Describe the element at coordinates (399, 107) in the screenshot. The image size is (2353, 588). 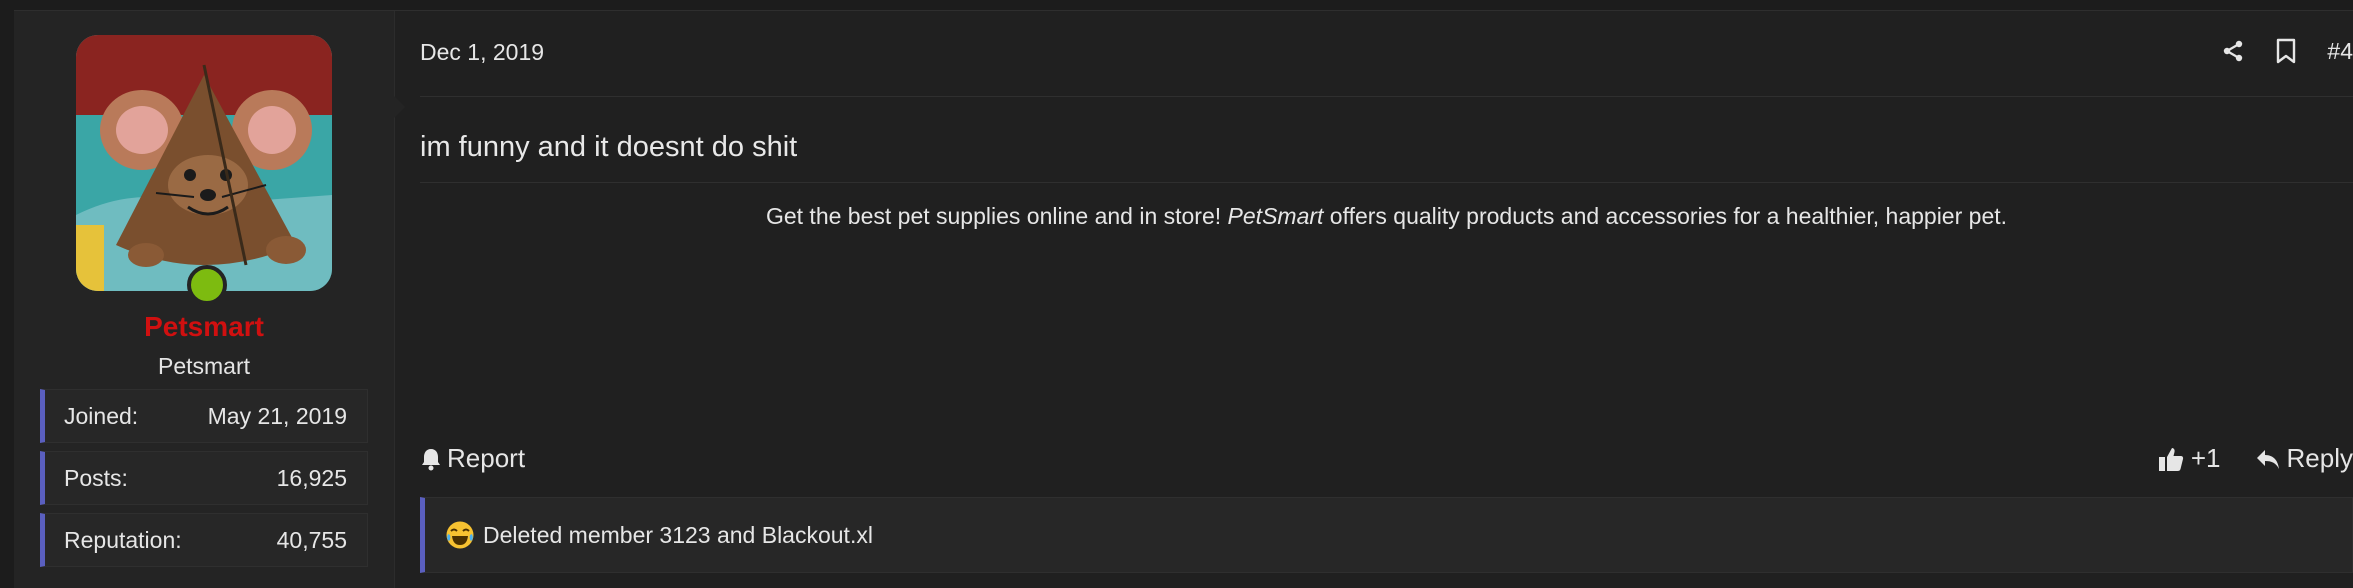
I see `post-arrow` at that location.